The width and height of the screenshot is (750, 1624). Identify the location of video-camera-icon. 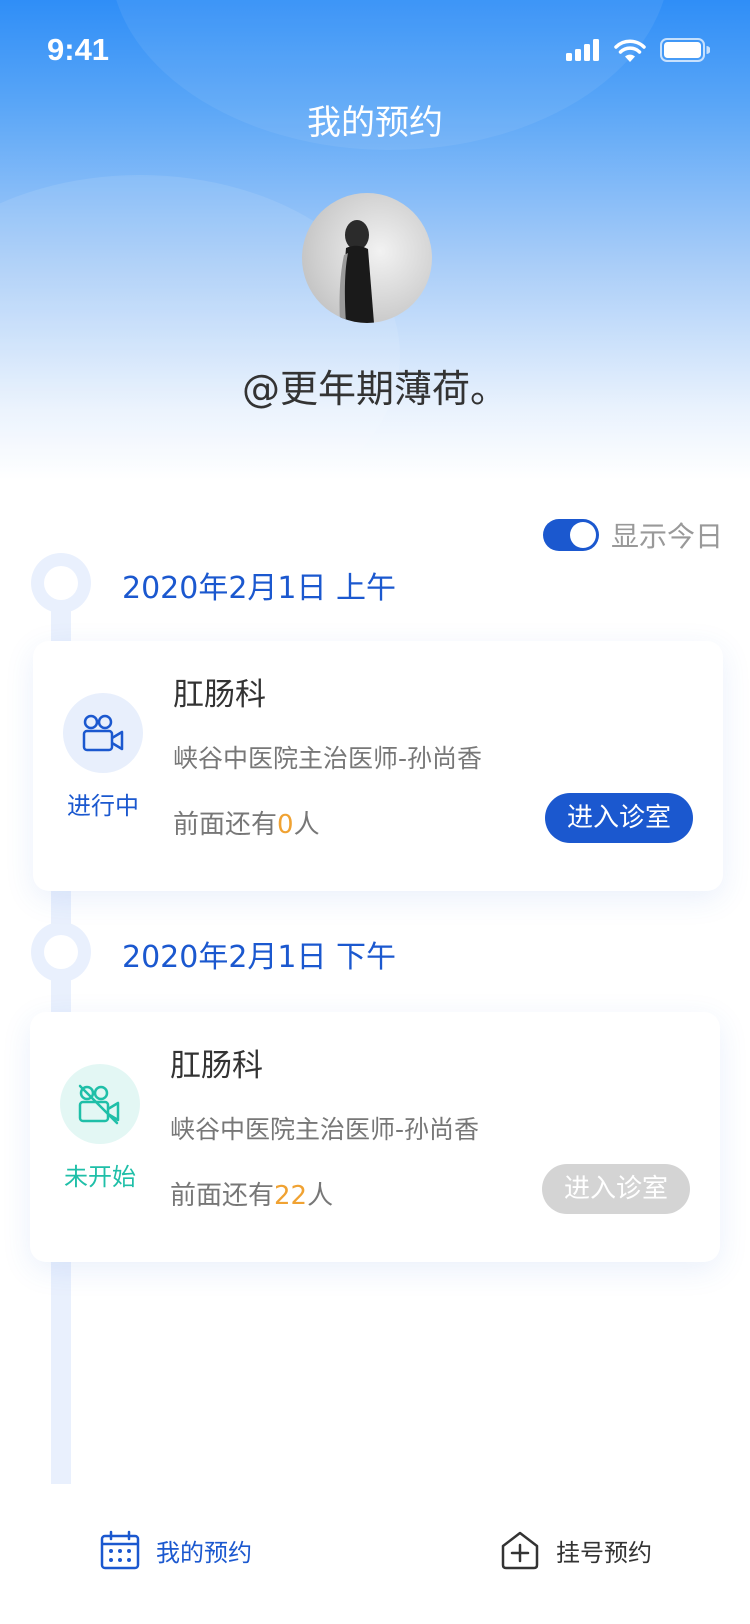
(103, 733).